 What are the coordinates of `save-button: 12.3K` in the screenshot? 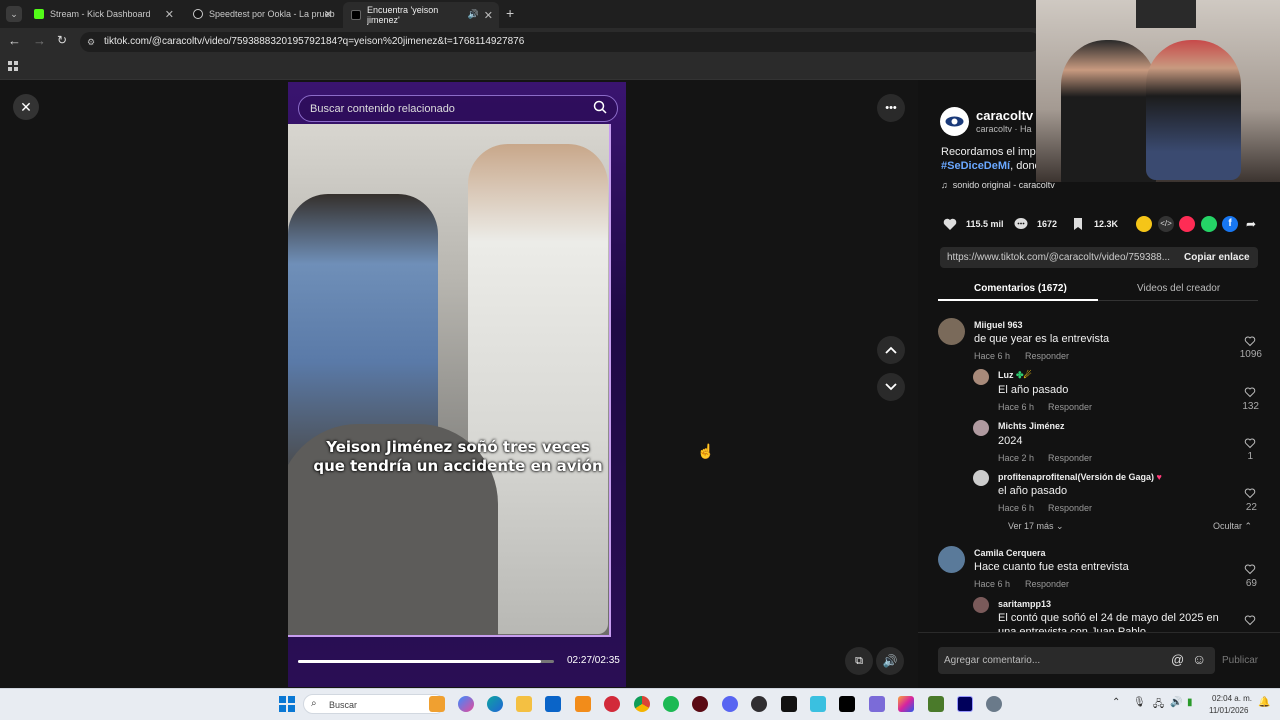 It's located at (1094, 224).